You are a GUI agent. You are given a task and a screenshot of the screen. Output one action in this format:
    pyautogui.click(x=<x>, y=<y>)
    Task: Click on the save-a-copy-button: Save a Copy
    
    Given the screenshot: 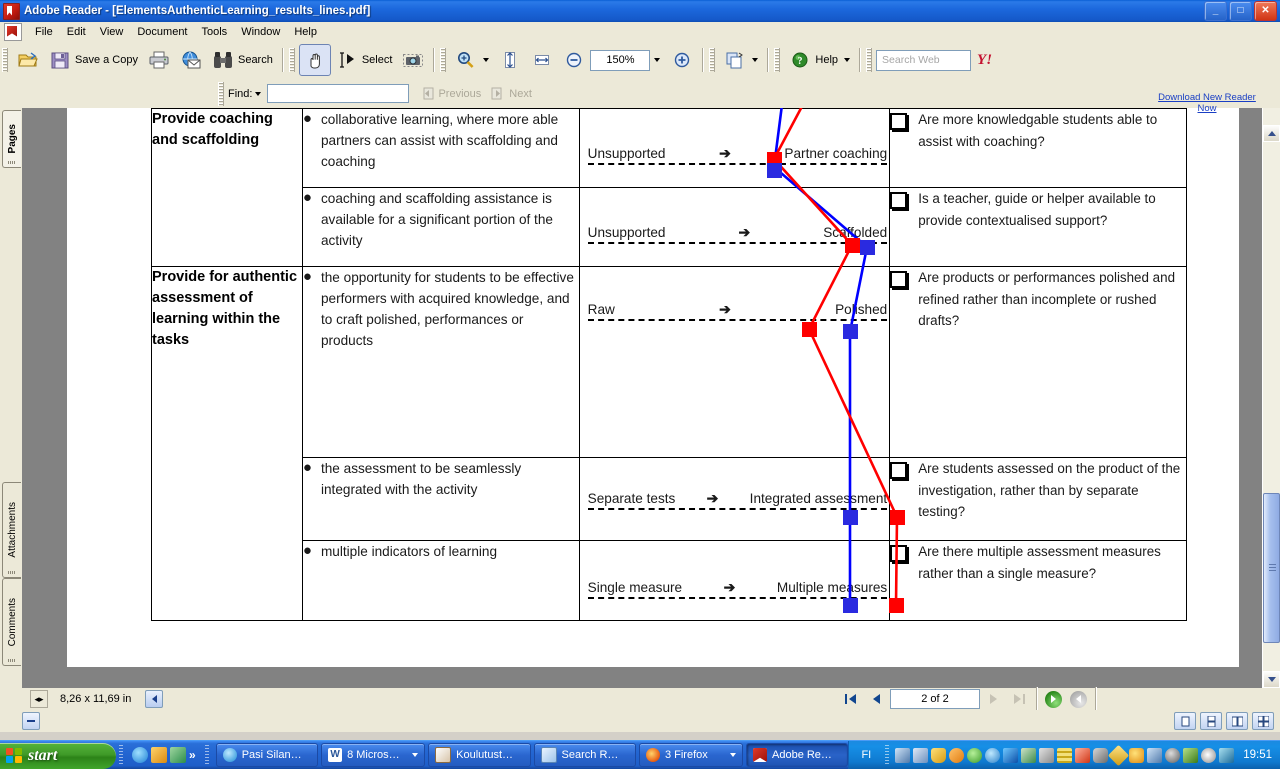 What is the action you would take?
    pyautogui.click(x=93, y=60)
    